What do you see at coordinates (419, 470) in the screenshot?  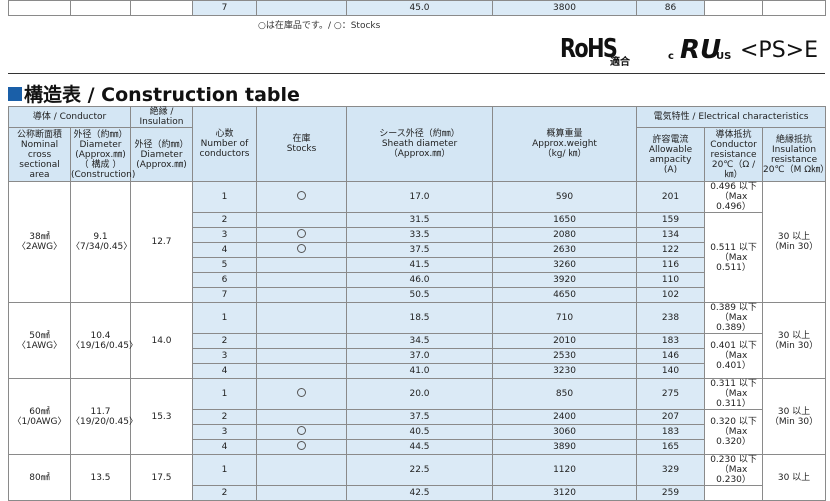 I see `cell-text: 22.5` at bounding box center [419, 470].